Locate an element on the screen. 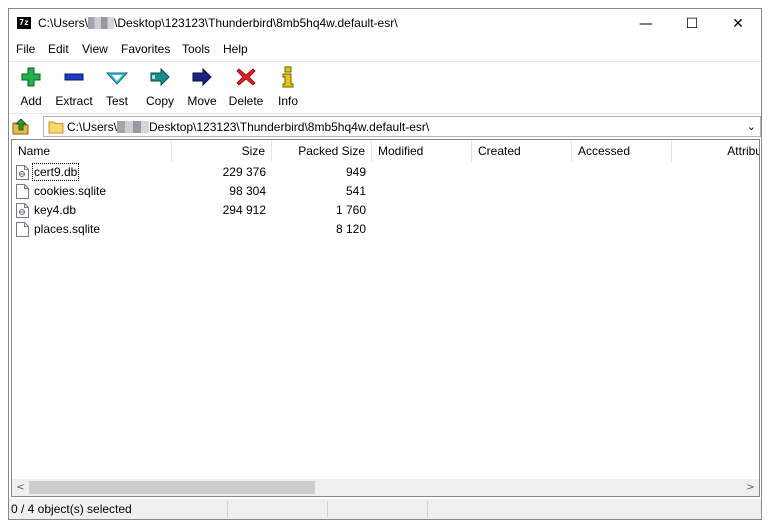 The image size is (770, 528). table-row: places.sqlite 8 120 is located at coordinates (385, 229).